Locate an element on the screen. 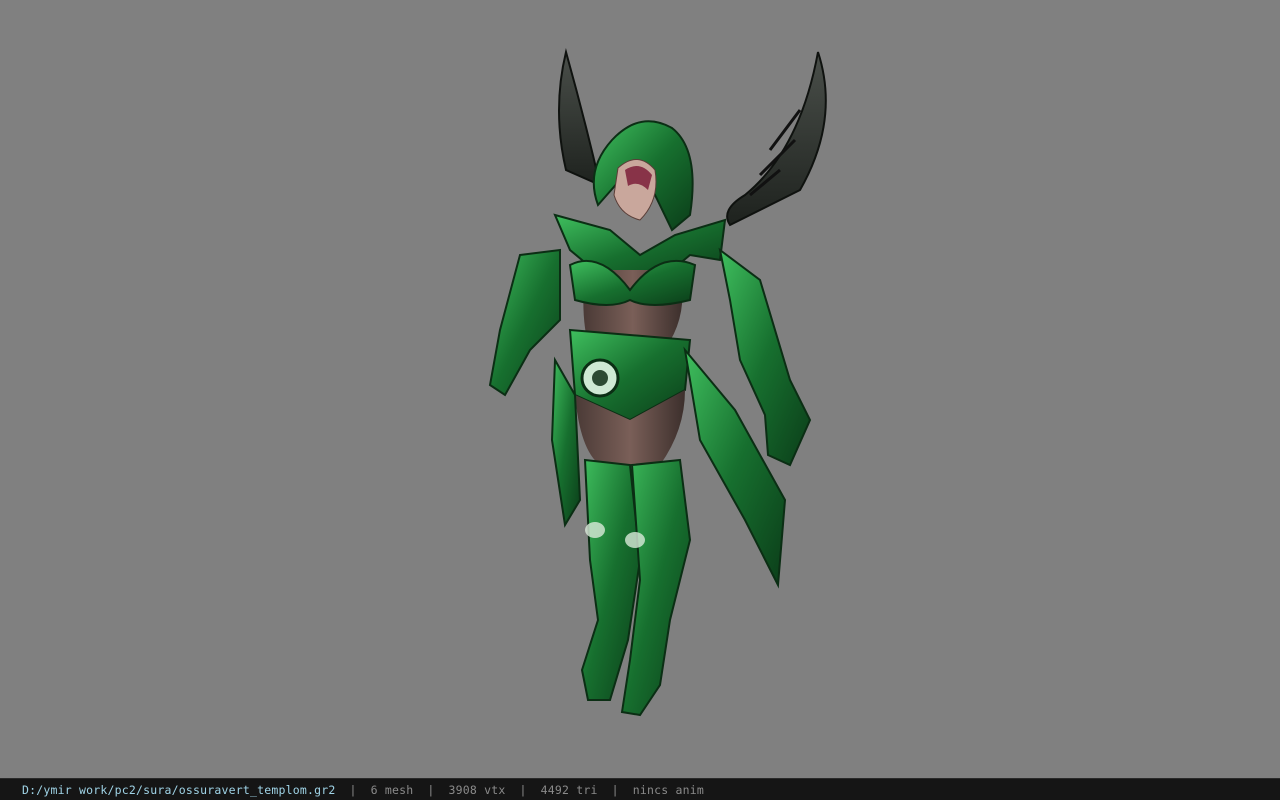 Image resolution: width=1280 pixels, height=800 pixels. left-arm is located at coordinates (524, 322).